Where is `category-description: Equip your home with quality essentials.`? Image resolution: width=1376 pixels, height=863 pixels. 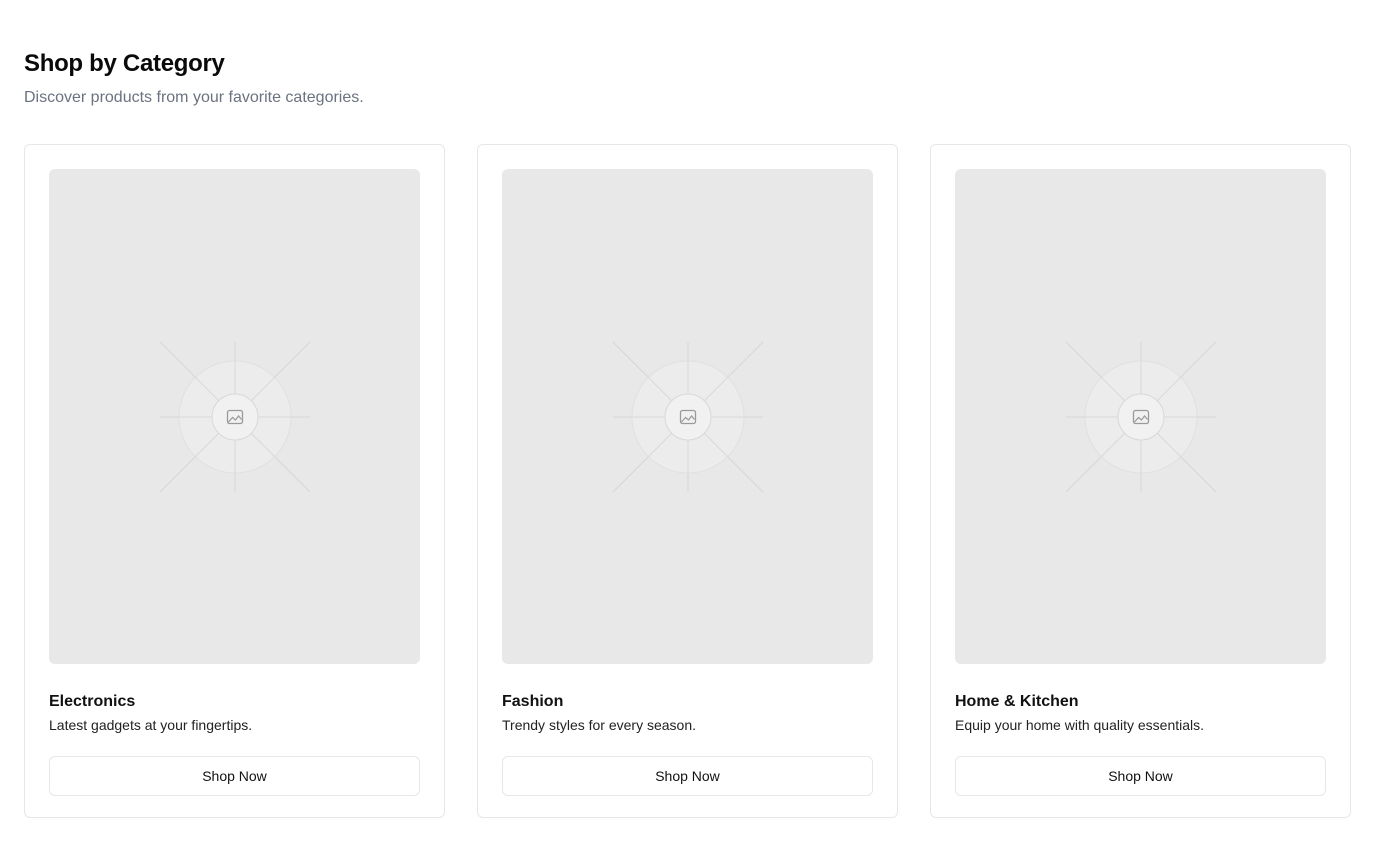
category-description: Equip your home with quality essentials. is located at coordinates (1080, 725).